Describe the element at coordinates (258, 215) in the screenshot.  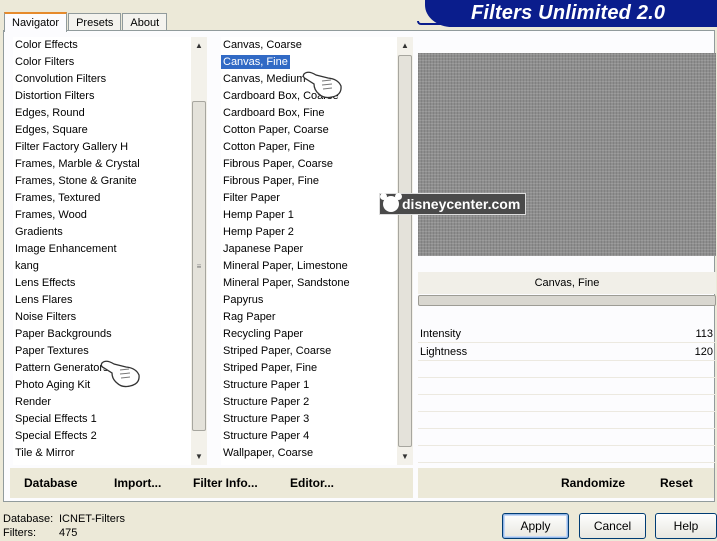
I see `filter-item-label: Hemp Paper 1` at that location.